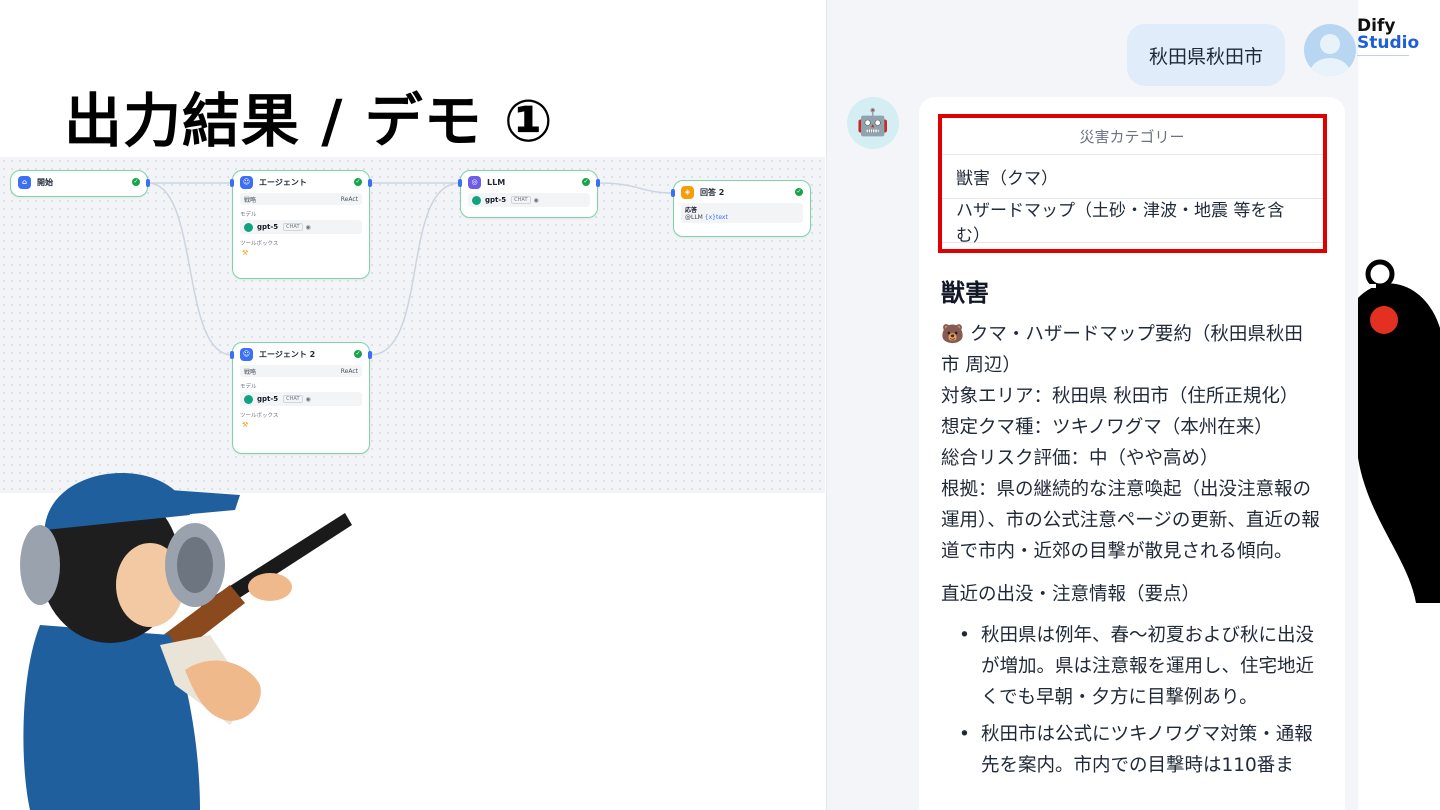 Image resolution: width=1440 pixels, height=810 pixels. I want to click on bear-mascot-illustration, so click(1399, 431).